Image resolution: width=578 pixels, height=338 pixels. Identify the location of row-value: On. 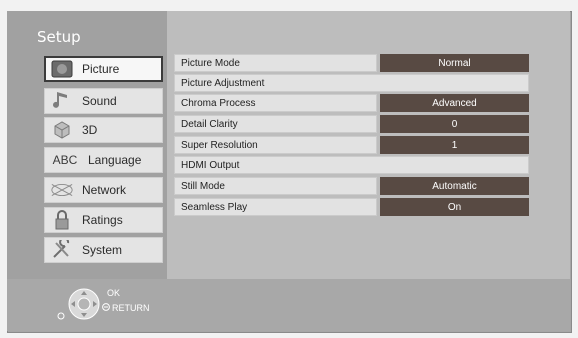
(454, 207).